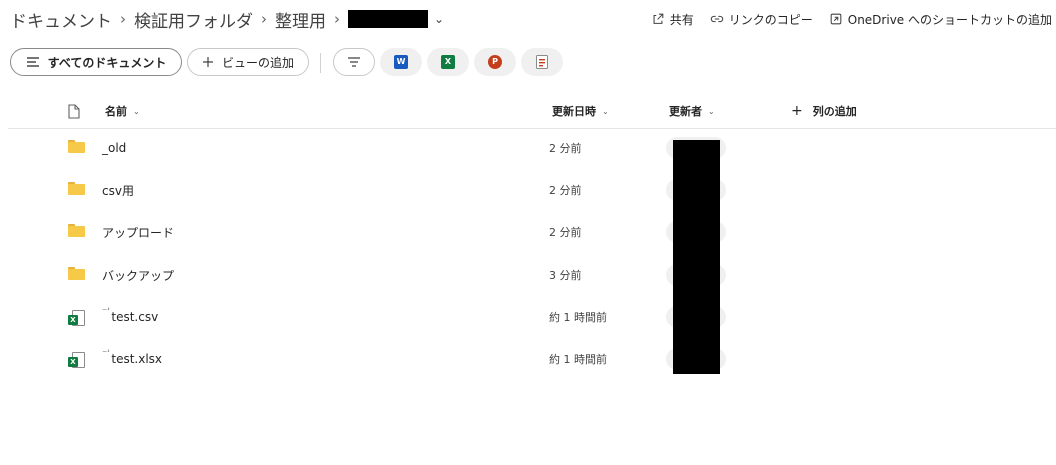  Describe the element at coordinates (532, 232) in the screenshot. I see `list-row: アップロード 2 分前` at that location.